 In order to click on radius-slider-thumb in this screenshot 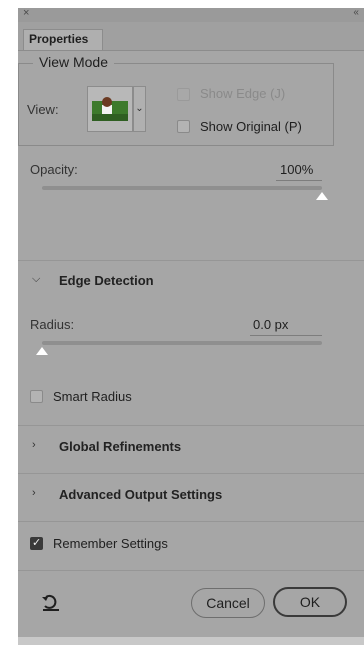, I will do `click(42, 351)`.